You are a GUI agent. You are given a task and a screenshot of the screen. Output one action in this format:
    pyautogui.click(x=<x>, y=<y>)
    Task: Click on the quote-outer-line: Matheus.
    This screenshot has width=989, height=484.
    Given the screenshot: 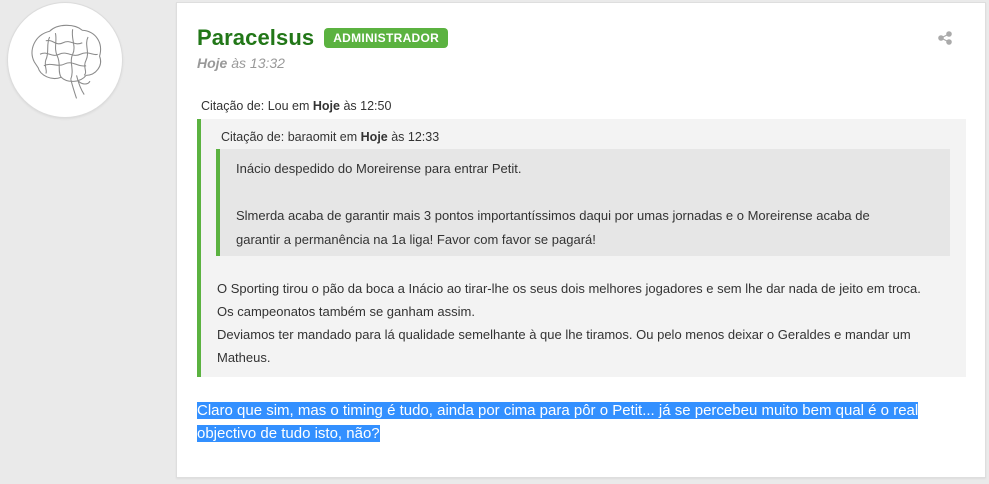 What is the action you would take?
    pyautogui.click(x=244, y=357)
    